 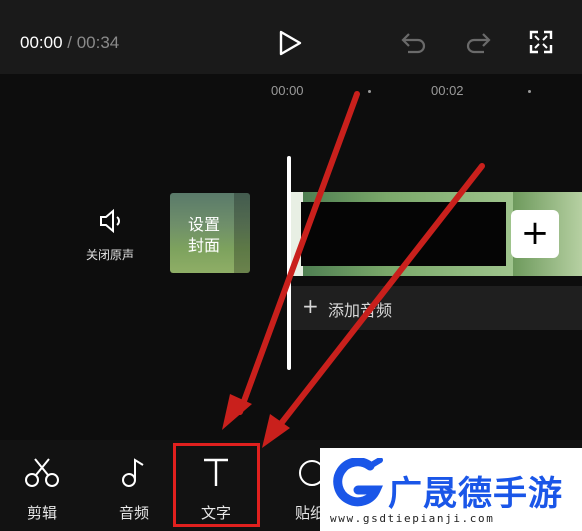 What do you see at coordinates (112, 221) in the screenshot?
I see `speaker-mute-icon` at bounding box center [112, 221].